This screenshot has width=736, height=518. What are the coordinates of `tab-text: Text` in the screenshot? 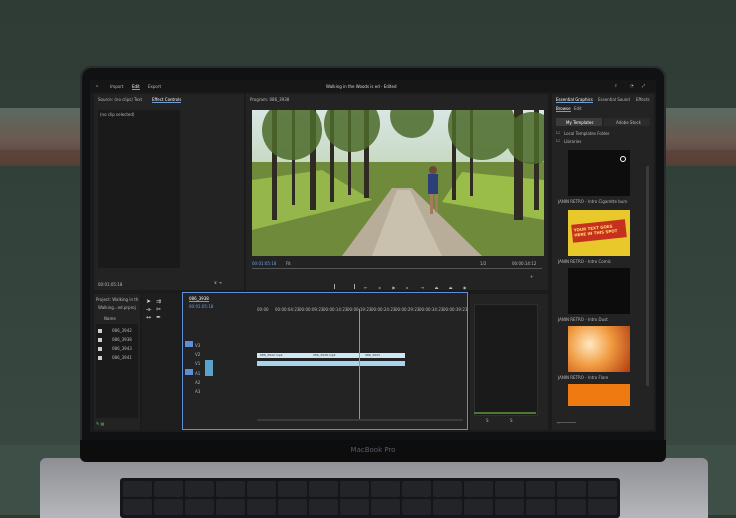 It's located at (138, 99).